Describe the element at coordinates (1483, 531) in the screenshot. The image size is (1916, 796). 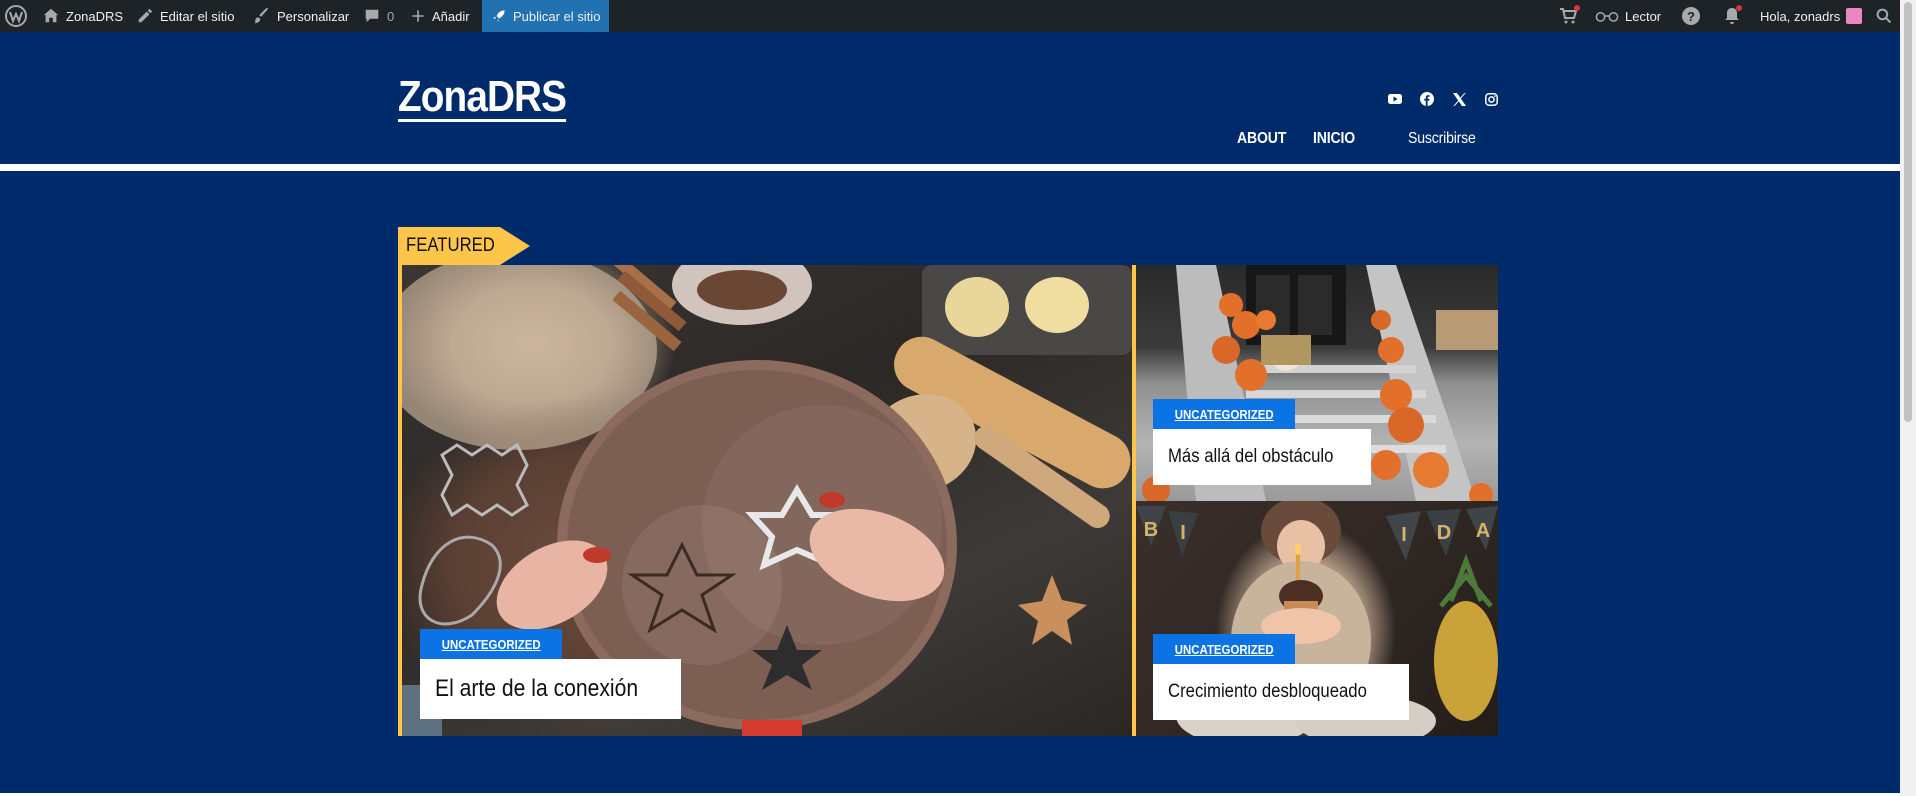
I see `svg-text: A` at that location.